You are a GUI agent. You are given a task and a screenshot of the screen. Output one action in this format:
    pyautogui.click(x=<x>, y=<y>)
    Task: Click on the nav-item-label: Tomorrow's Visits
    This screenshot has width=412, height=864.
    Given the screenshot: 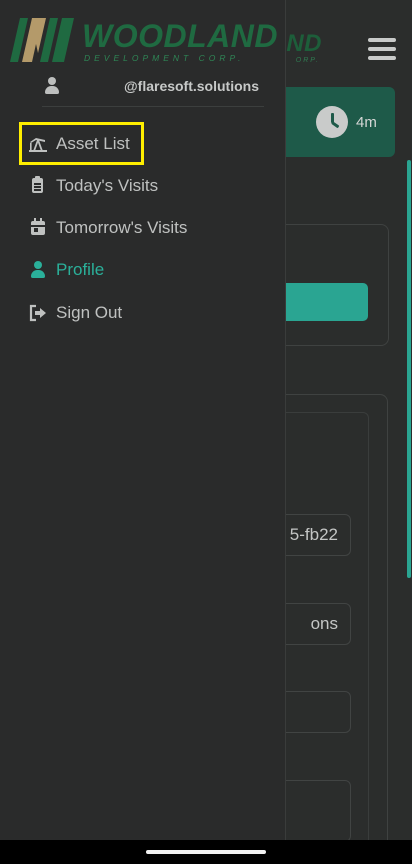 What is the action you would take?
    pyautogui.click(x=122, y=227)
    